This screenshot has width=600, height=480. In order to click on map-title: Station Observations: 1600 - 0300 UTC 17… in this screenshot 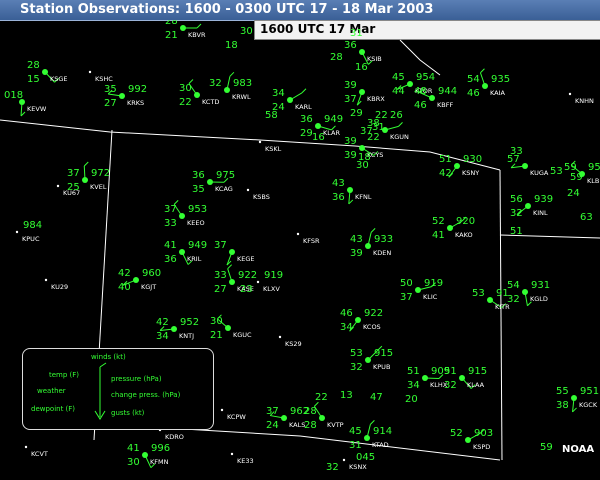, I will do `click(227, 9)`.